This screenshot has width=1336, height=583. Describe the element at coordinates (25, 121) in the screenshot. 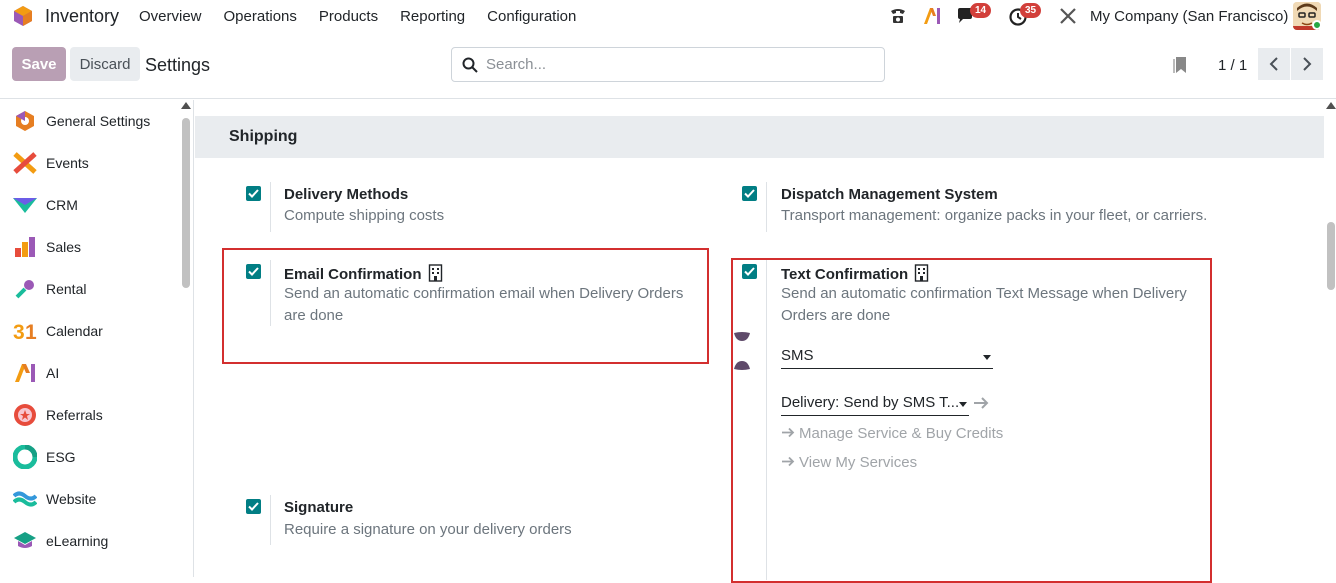

I see `general-settings-icon` at that location.